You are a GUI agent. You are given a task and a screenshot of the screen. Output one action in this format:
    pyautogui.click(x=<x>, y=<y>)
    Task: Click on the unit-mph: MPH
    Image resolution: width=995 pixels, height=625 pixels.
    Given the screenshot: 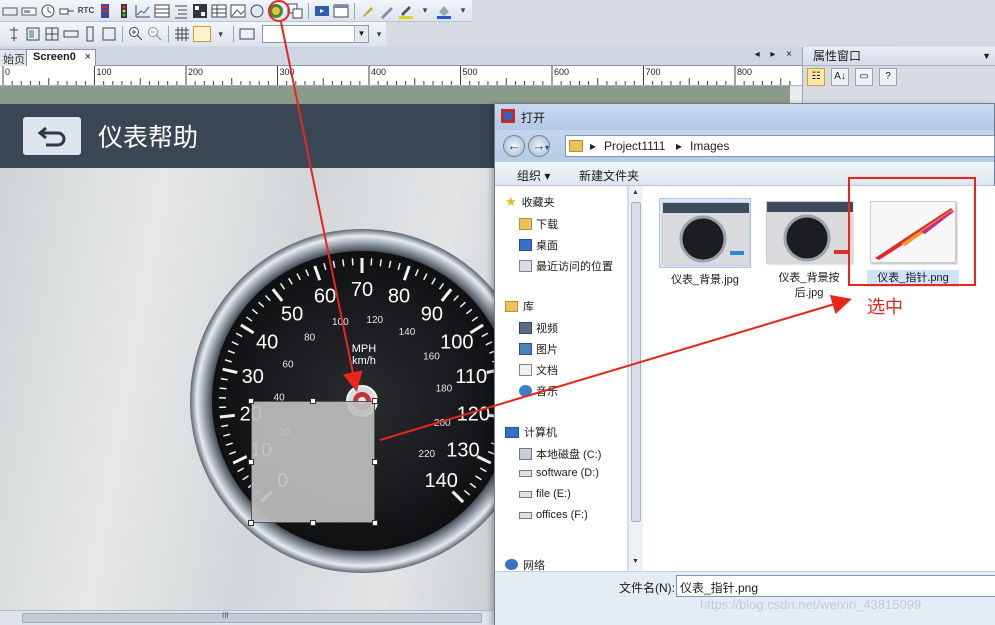 What is the action you would take?
    pyautogui.click(x=364, y=349)
    